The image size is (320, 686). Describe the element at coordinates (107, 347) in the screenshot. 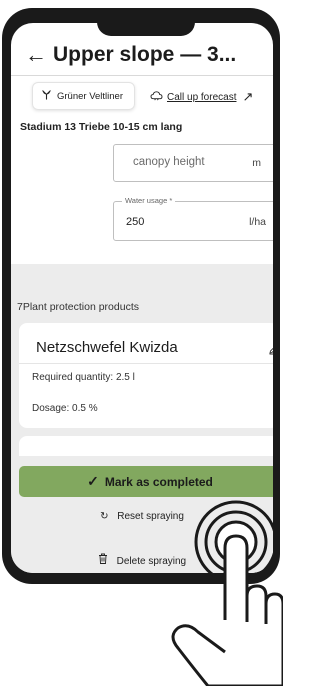

I see `product-name: Netzschwefel Kwizda` at that location.